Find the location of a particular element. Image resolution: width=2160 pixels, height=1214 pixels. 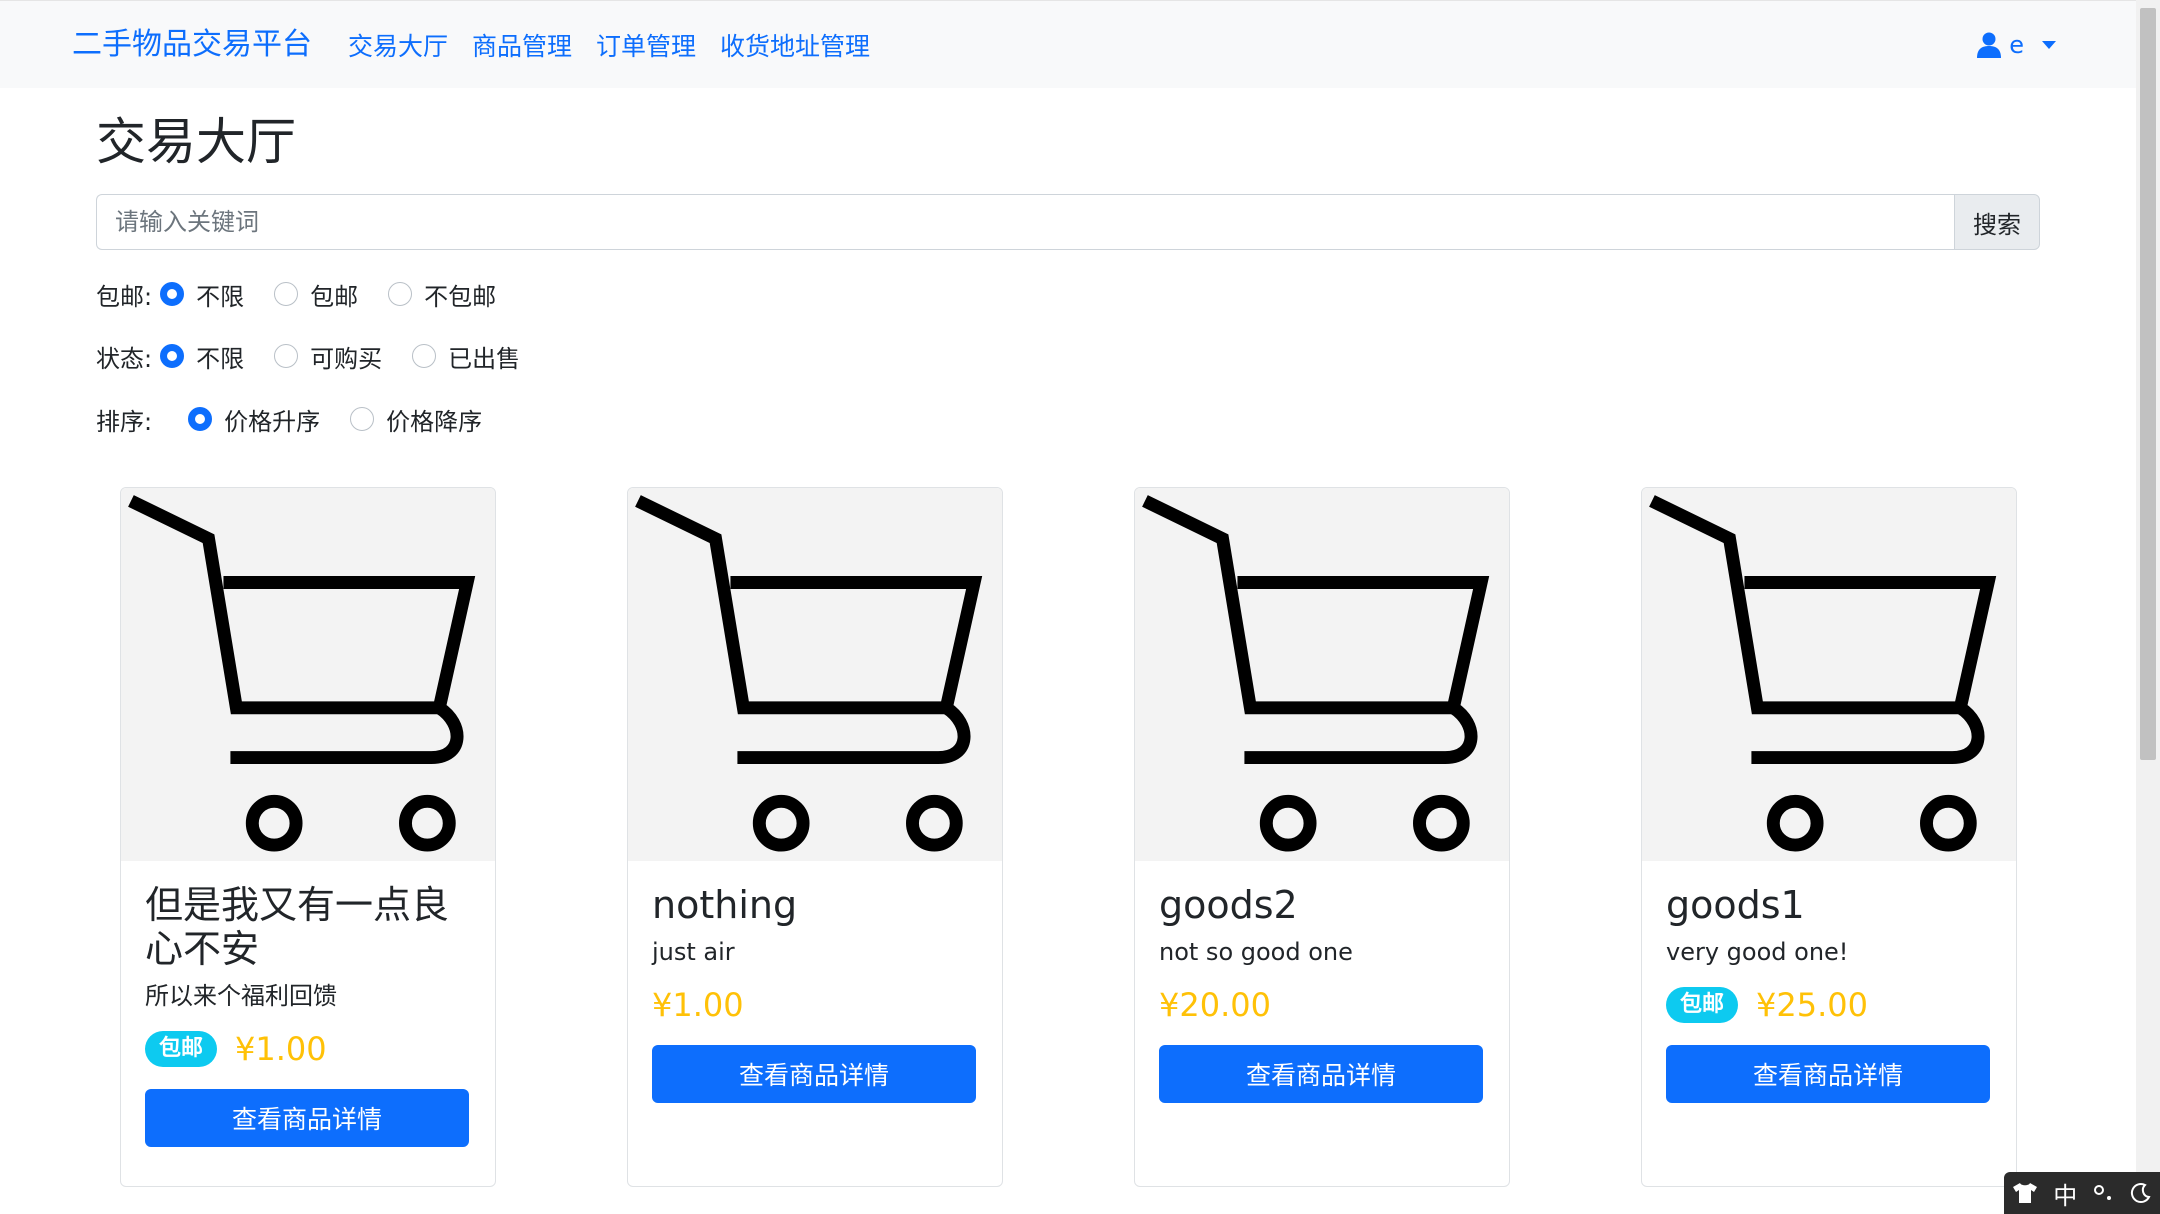

product-price: ¥20.00 is located at coordinates (1215, 1005).